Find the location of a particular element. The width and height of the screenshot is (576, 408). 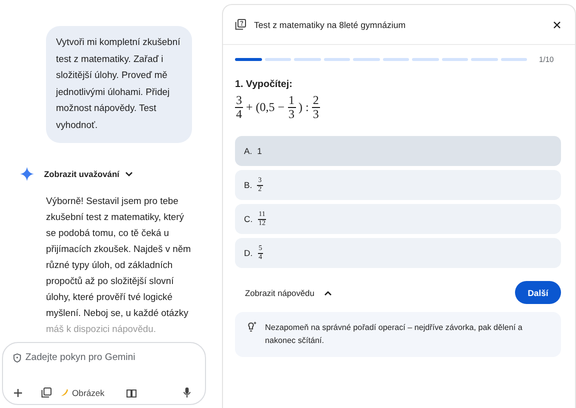

answer-option: A. 1 is located at coordinates (398, 151).